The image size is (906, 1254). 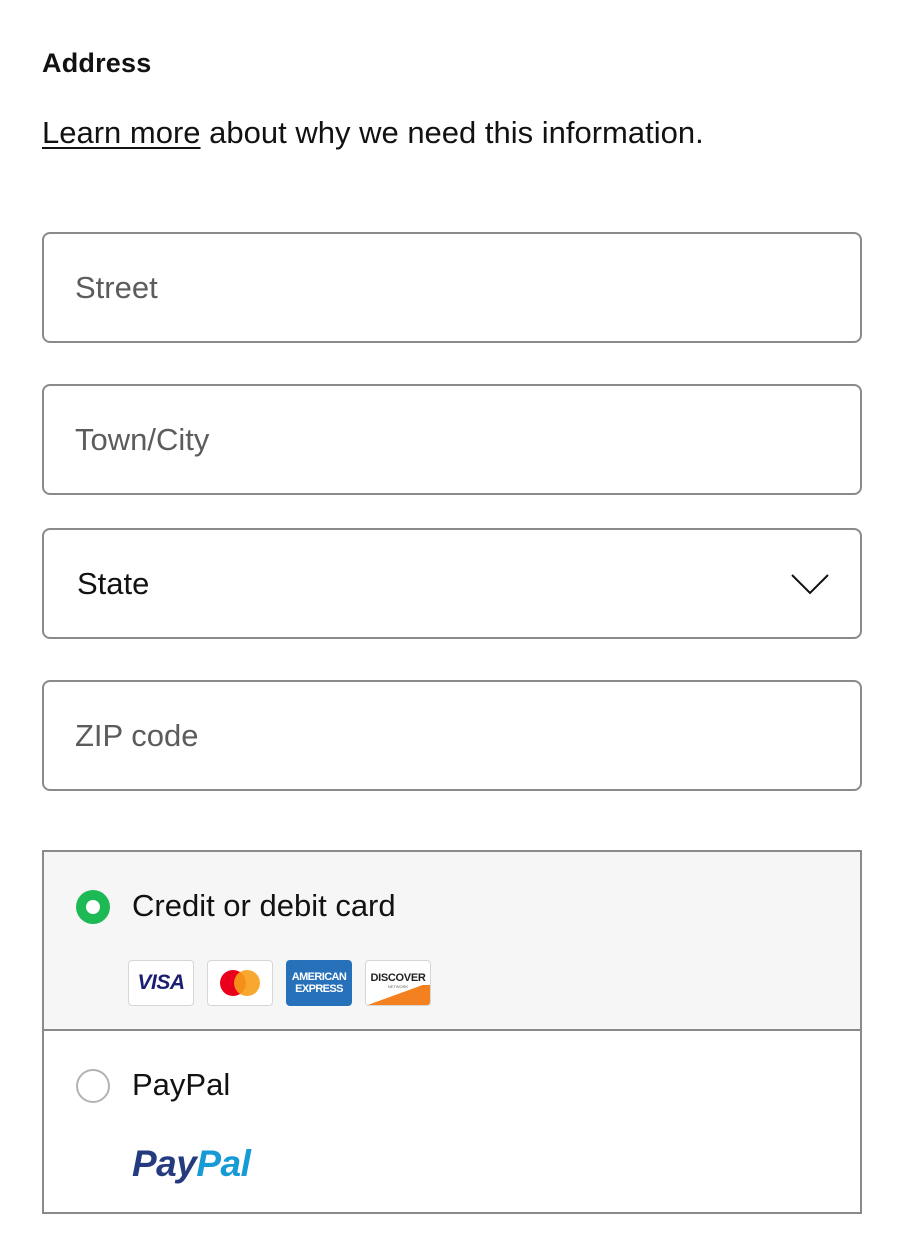 What do you see at coordinates (319, 977) in the screenshot?
I see `amex-logo-line1: AMERICAN` at bounding box center [319, 977].